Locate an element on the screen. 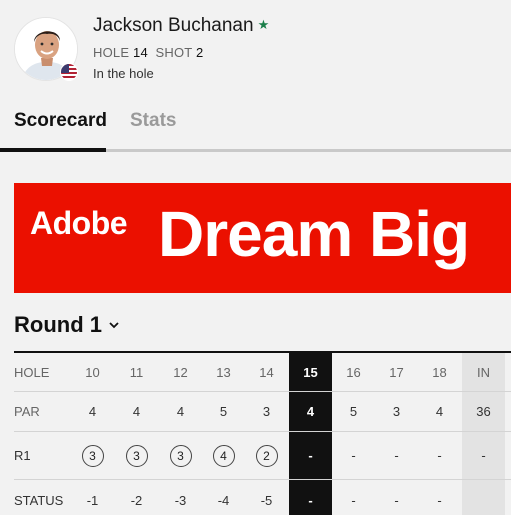 The width and height of the screenshot is (511, 515). shot-value: 2 is located at coordinates (200, 52).